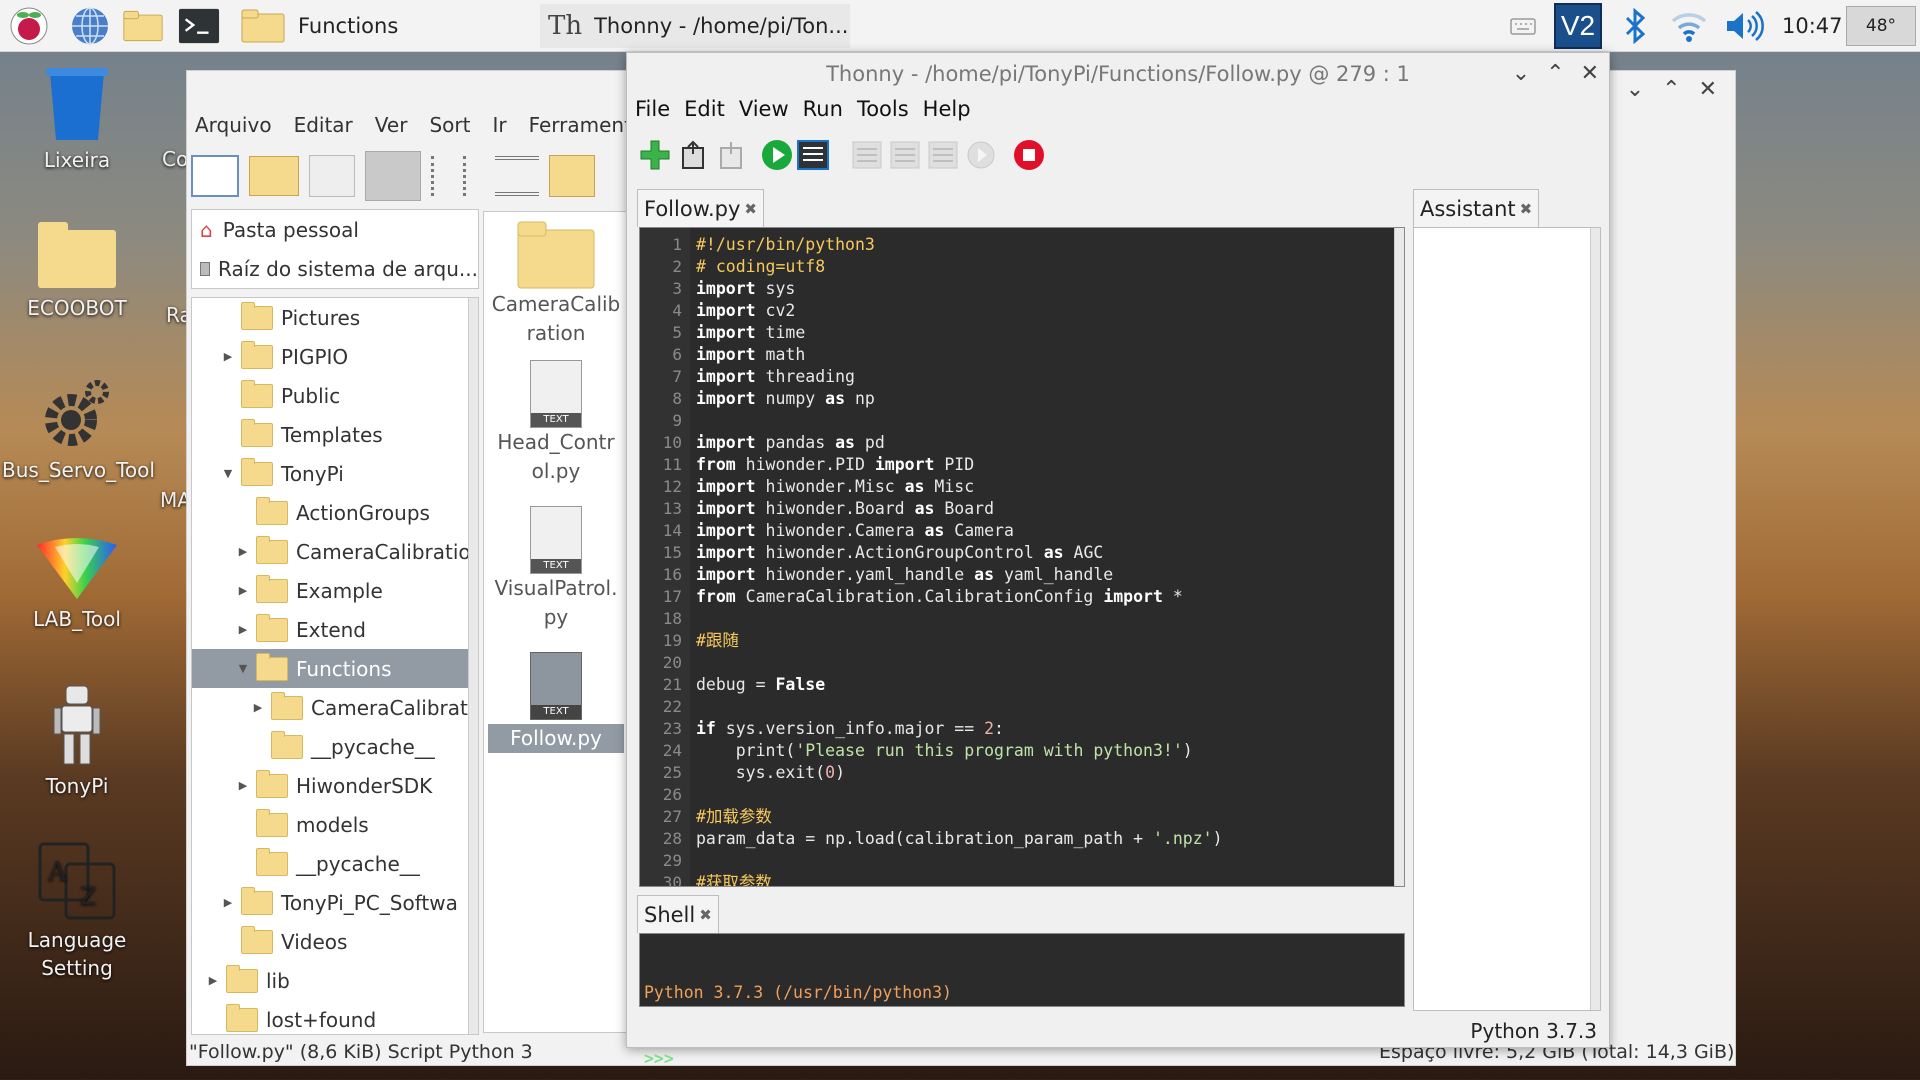 This screenshot has height=1080, width=1920. Describe the element at coordinates (90, 26) in the screenshot. I see `web-browser-icon` at that location.